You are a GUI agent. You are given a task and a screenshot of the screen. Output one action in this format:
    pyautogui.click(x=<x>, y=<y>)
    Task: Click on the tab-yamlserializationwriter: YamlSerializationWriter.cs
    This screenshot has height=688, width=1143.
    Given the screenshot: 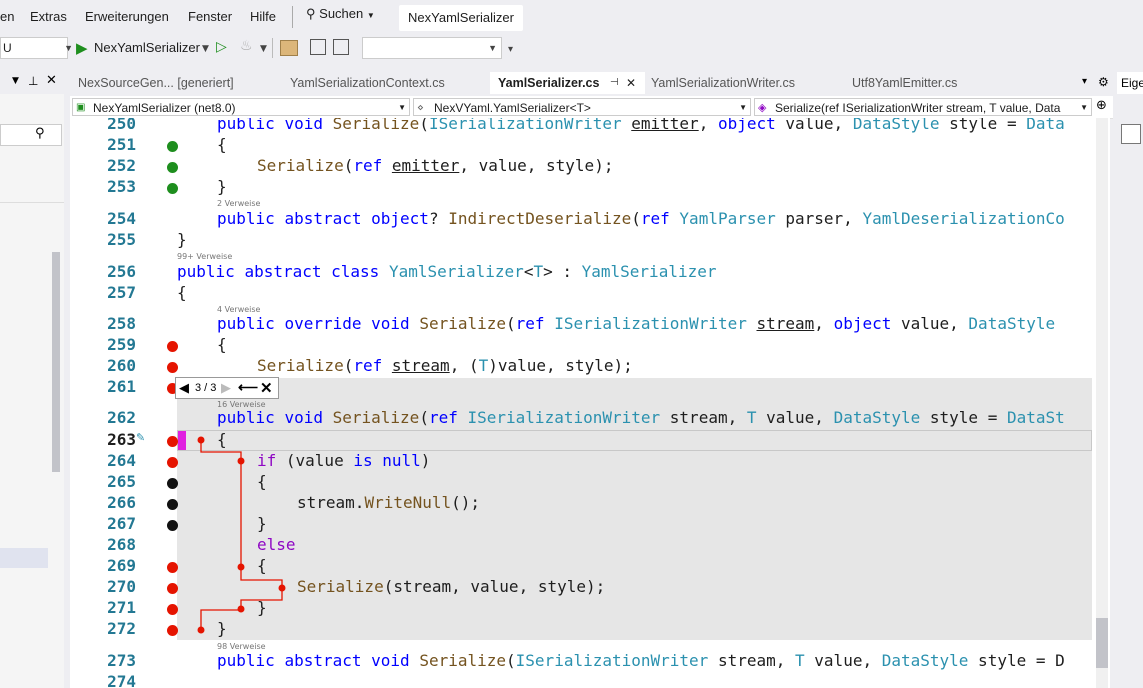 What is the action you would take?
    pyautogui.click(x=740, y=83)
    